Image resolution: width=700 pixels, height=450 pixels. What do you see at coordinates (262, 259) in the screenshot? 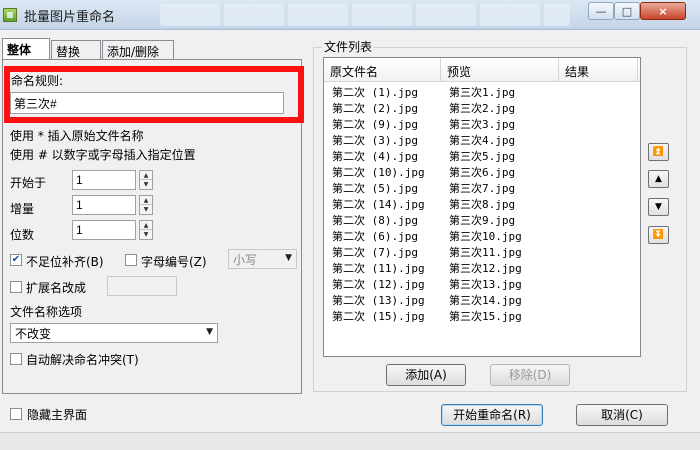
I see `case-select: 小写 ▼` at bounding box center [262, 259].